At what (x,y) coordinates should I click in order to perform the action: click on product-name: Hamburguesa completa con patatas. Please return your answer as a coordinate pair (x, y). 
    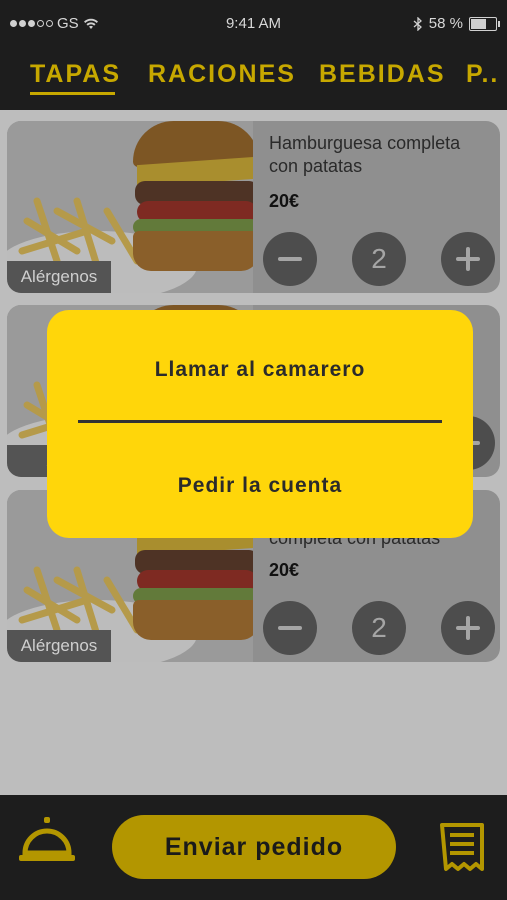
    Looking at the image, I should click on (365, 154).